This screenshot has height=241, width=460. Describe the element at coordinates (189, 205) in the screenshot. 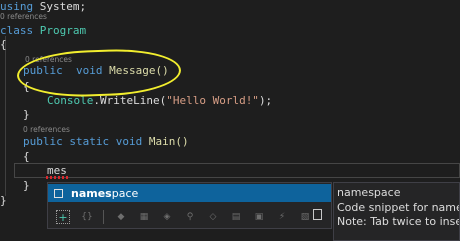

I see `intellisense-completion-list: namespace + {} ◆ ▦ ◈ ⚲ ◇ ▤ ▣ ⚡ ▧` at that location.